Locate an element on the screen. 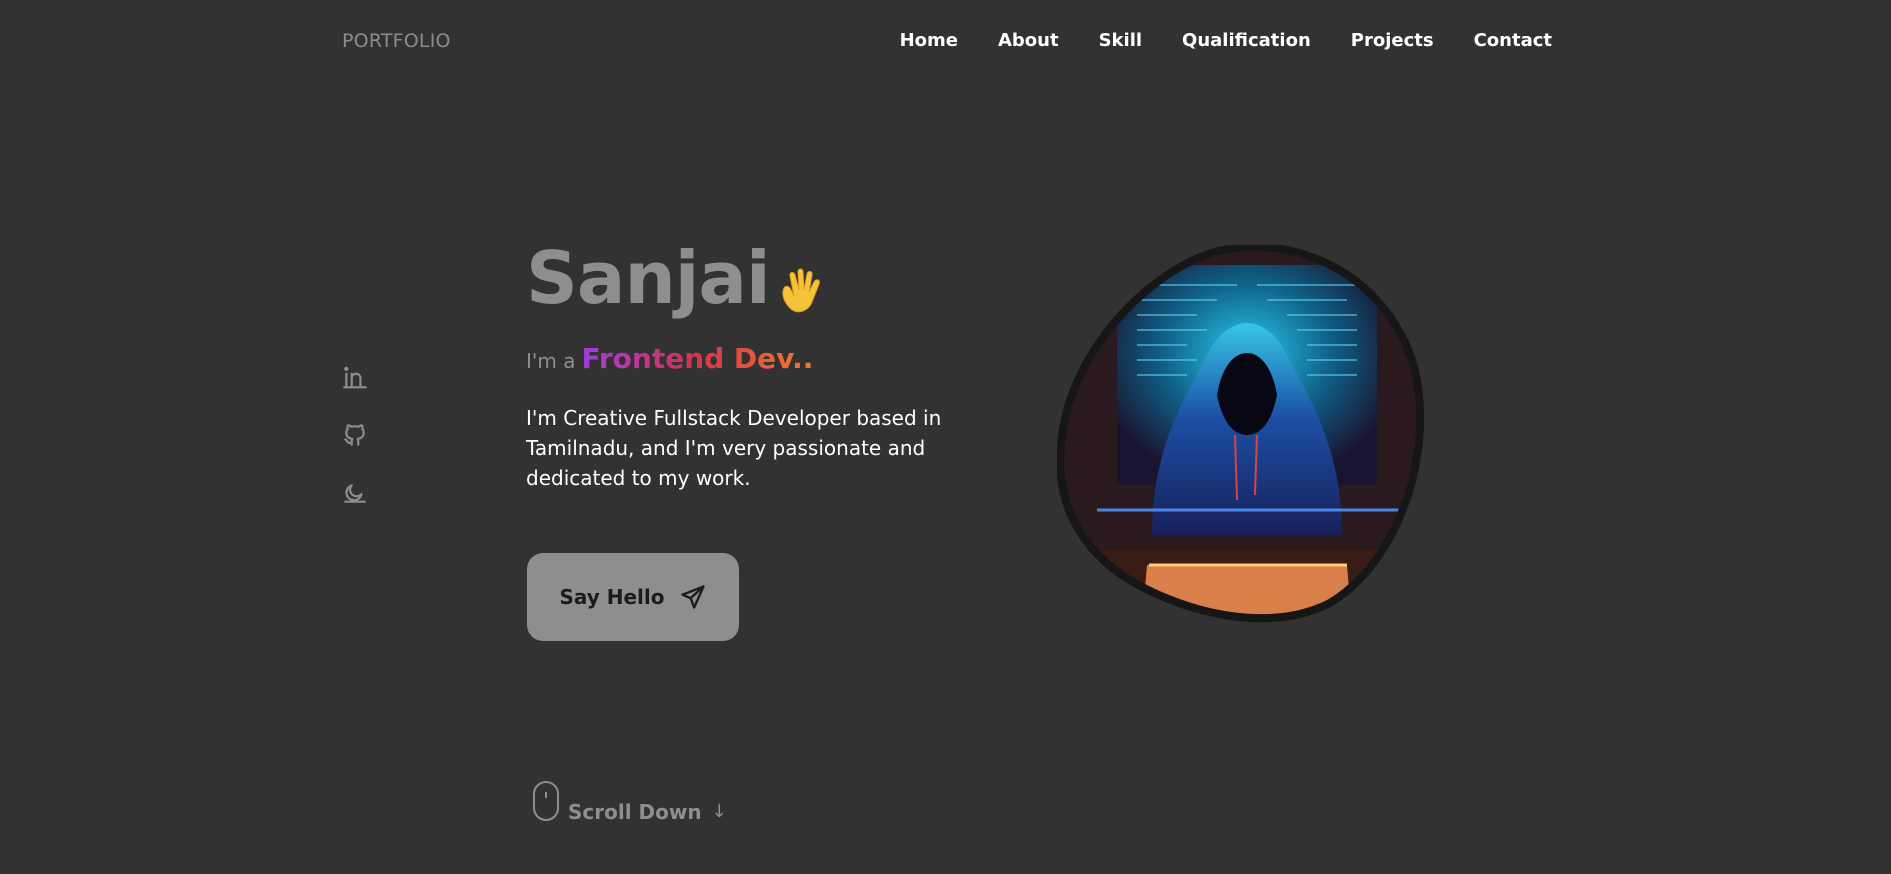 This screenshot has height=874, width=1891. social-links is located at coordinates (355, 435).